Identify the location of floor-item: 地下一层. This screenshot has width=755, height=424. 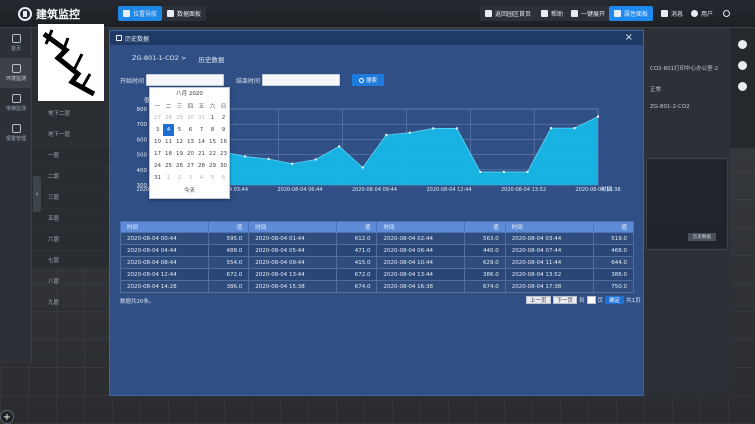
(70, 135).